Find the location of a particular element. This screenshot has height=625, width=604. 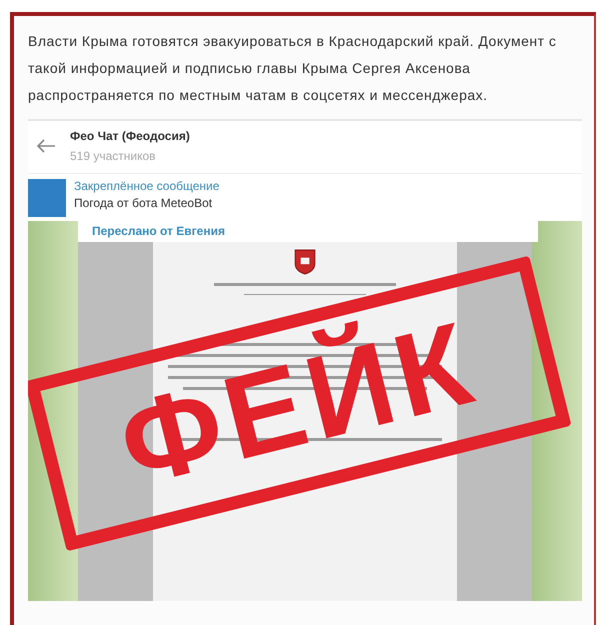

shield-icon is located at coordinates (305, 262).